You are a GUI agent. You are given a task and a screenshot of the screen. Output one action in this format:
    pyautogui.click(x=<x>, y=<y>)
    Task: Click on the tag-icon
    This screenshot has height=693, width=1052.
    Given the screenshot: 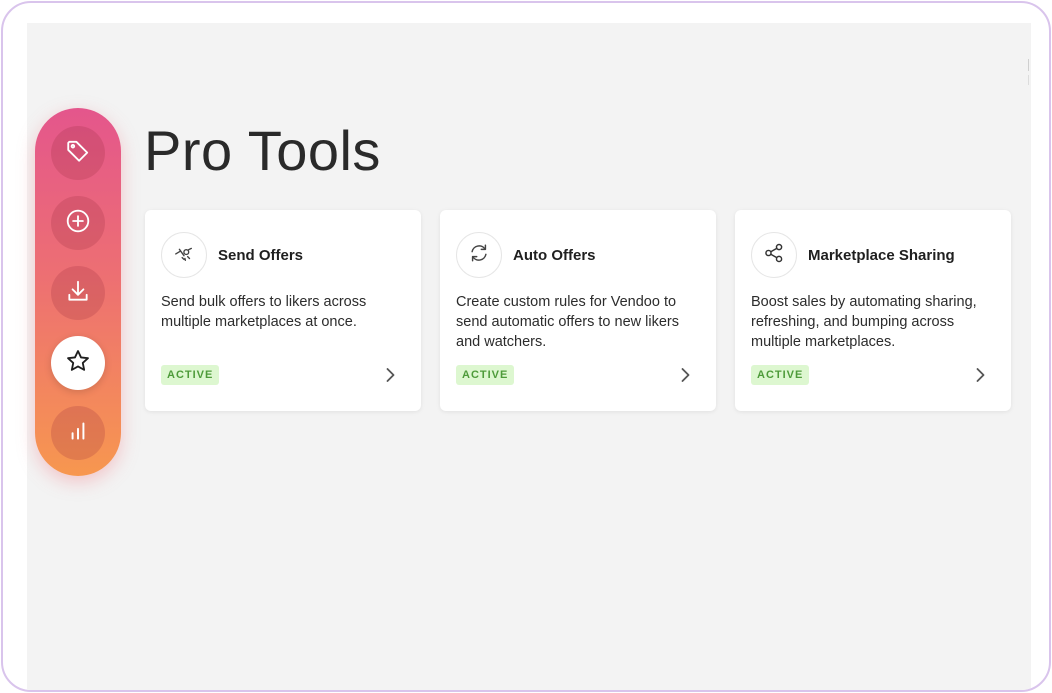 What is the action you would take?
    pyautogui.click(x=78, y=153)
    